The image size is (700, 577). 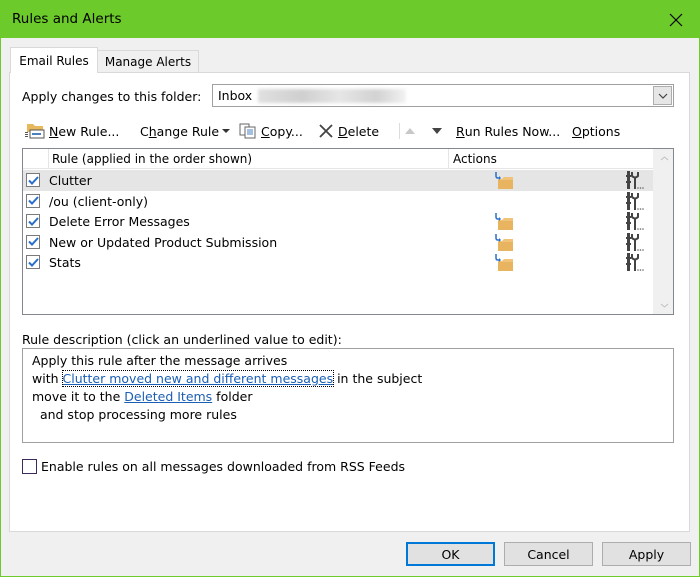 What do you see at coordinates (663, 231) in the screenshot?
I see `vertical-scrollbar` at bounding box center [663, 231].